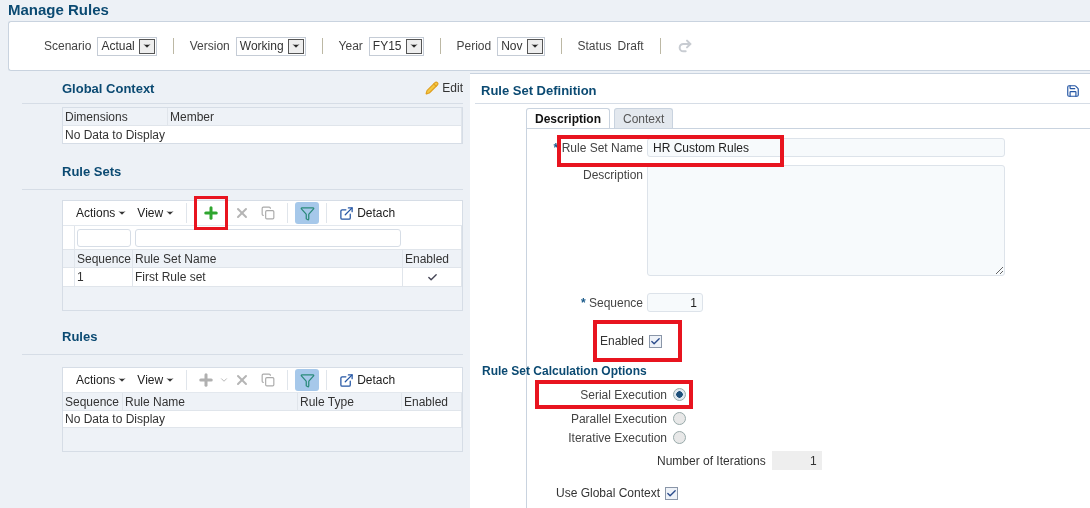 The width and height of the screenshot is (1090, 508). I want to click on filter-label: Year, so click(350, 46).